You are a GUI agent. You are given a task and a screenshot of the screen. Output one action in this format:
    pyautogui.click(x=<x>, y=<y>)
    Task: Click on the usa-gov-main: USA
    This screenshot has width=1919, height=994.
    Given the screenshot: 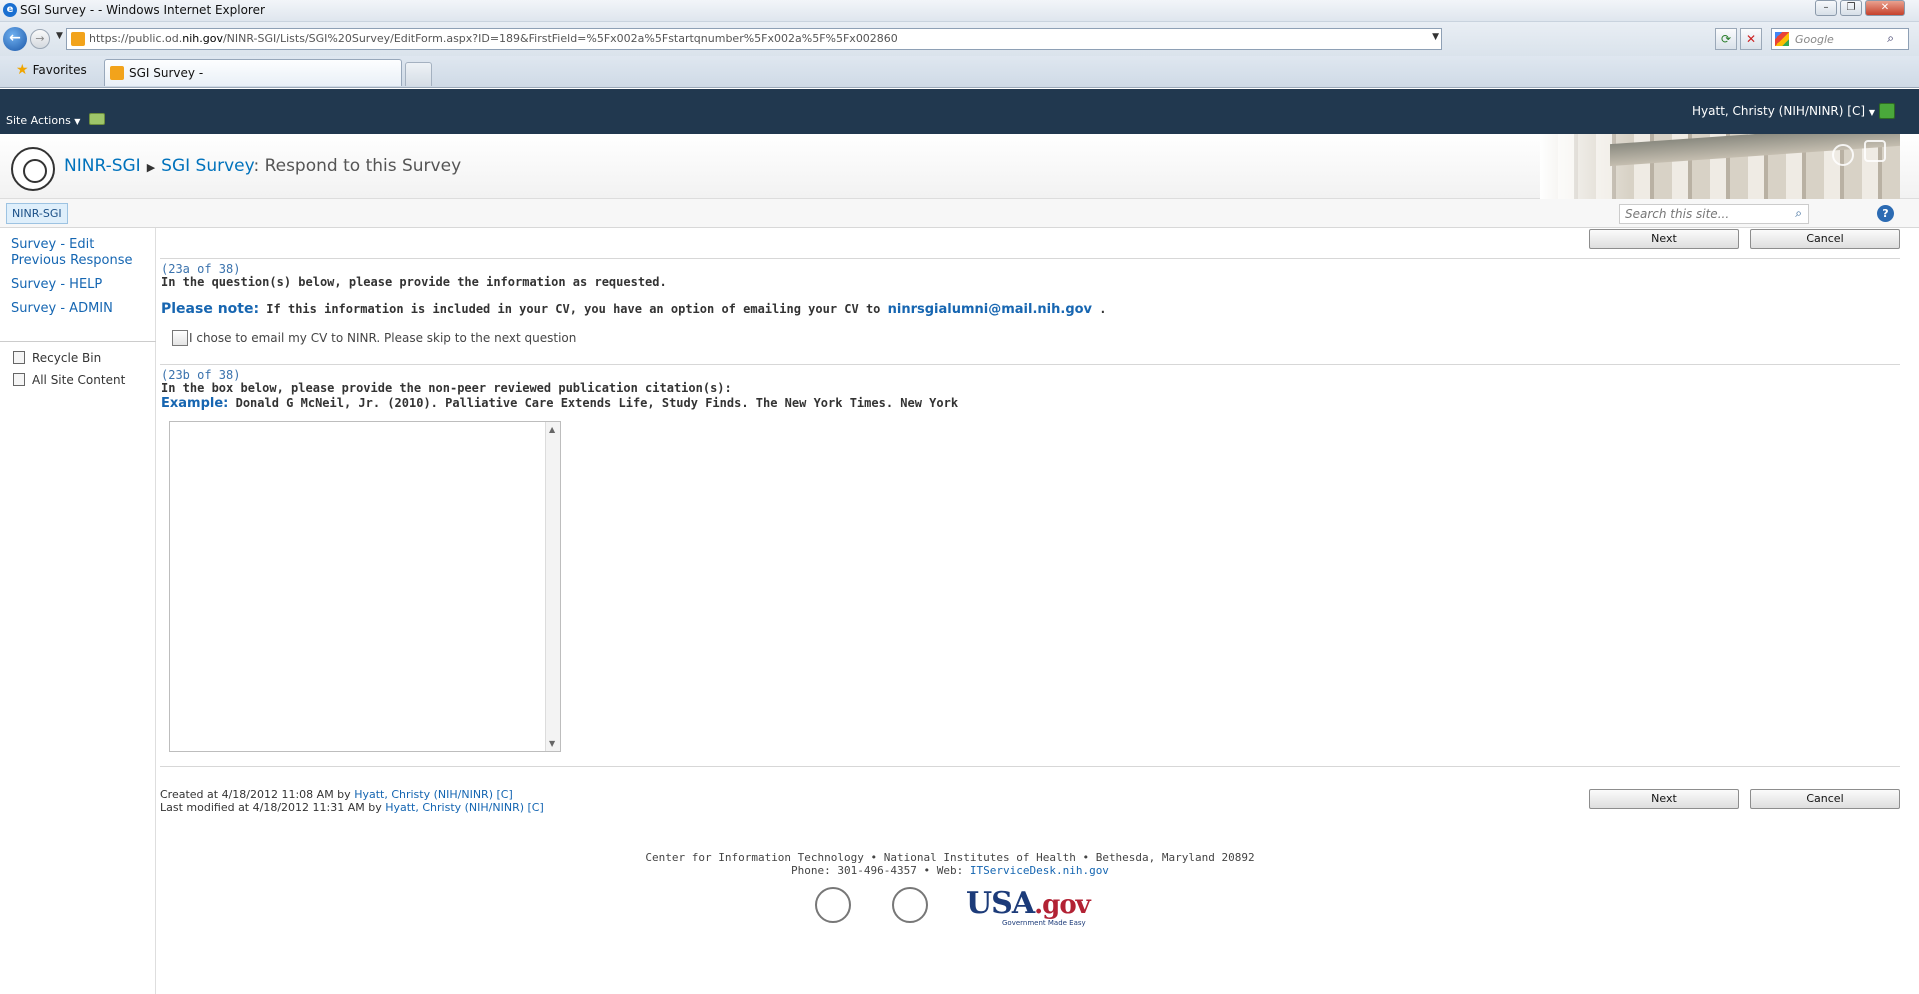 What is the action you would take?
    pyautogui.click(x=1000, y=903)
    